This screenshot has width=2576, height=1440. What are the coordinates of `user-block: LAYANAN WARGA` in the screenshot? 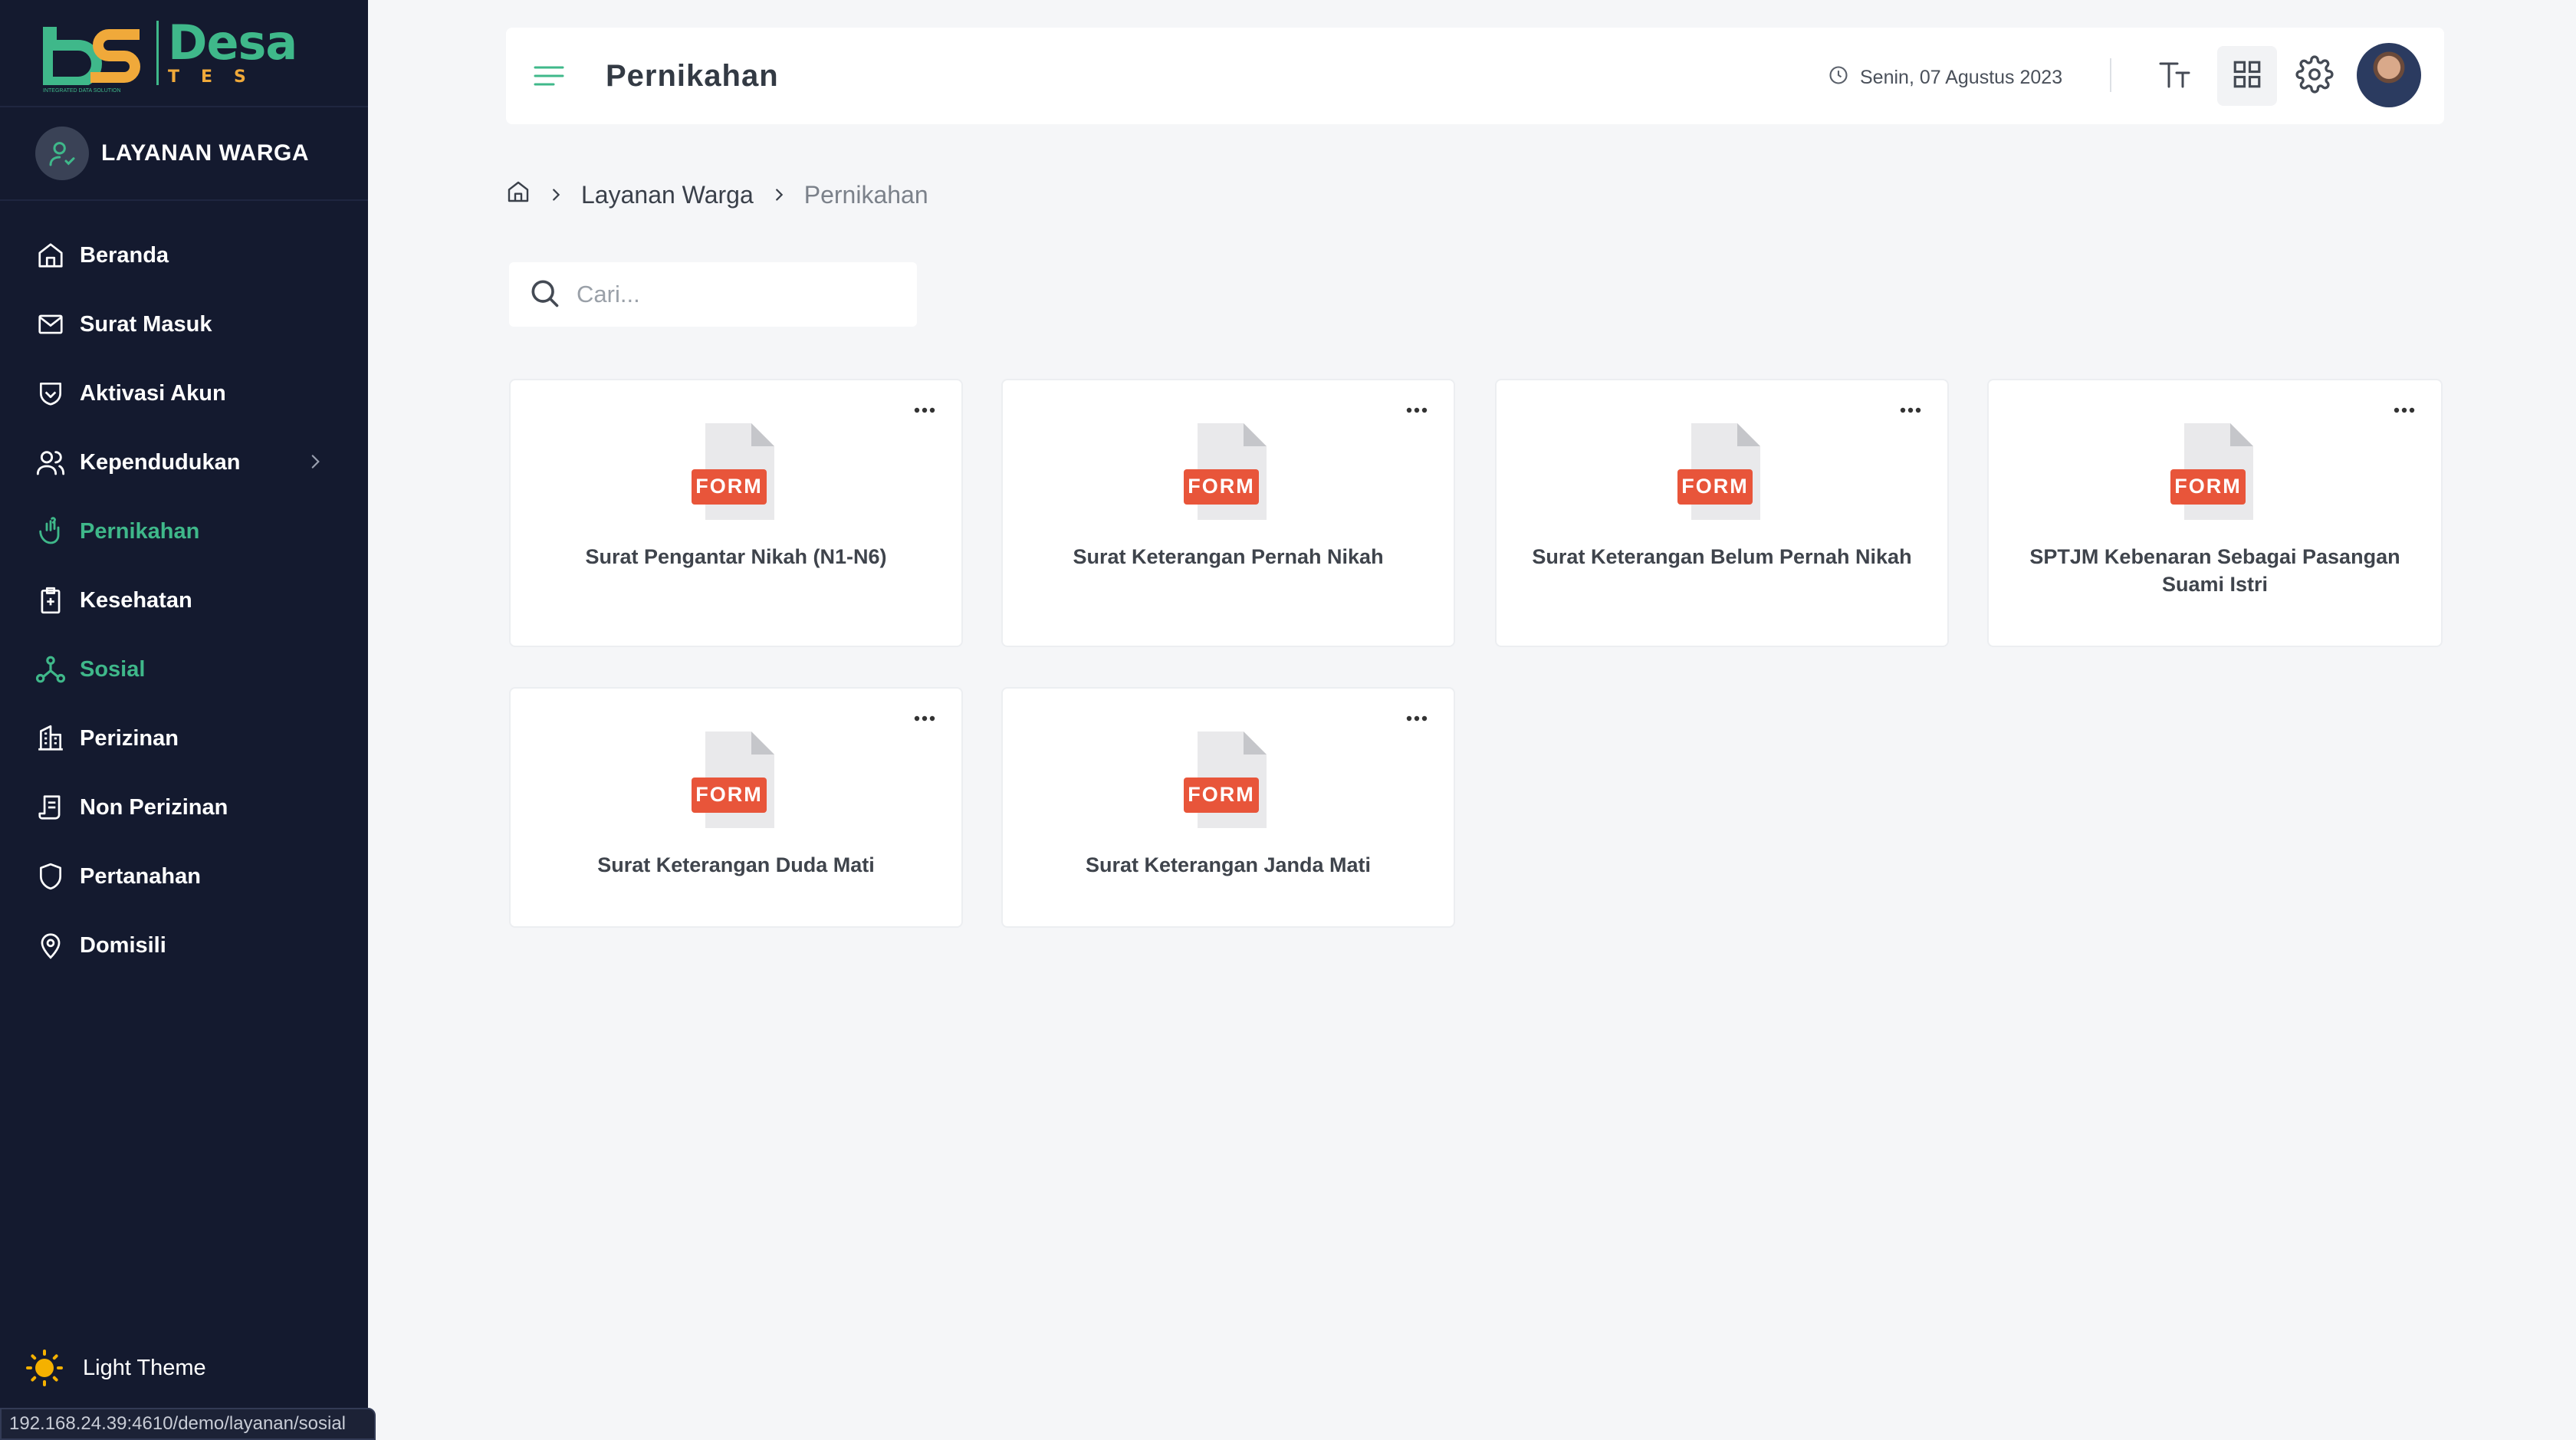 It's located at (184, 154).